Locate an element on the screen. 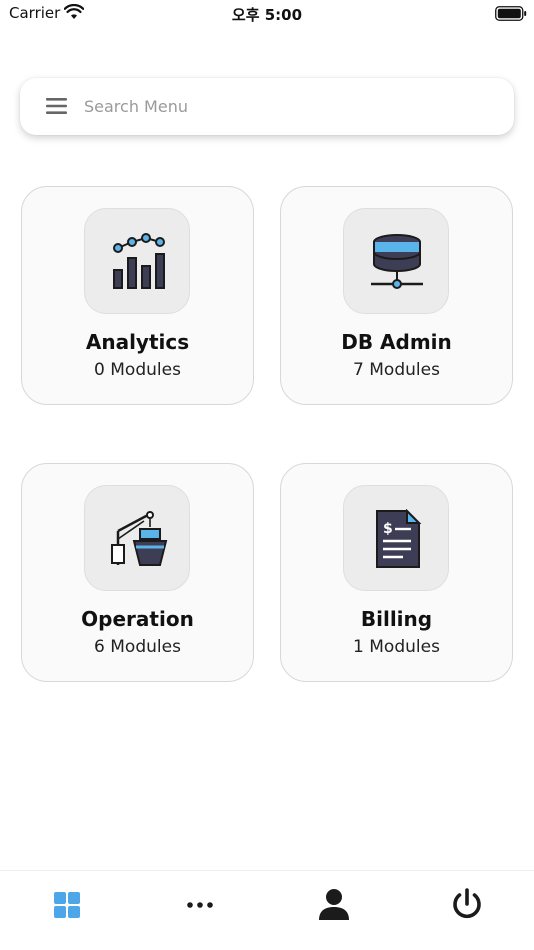 Image resolution: width=534 pixels, height=950 pixels. bottom-nav is located at coordinates (267, 910).